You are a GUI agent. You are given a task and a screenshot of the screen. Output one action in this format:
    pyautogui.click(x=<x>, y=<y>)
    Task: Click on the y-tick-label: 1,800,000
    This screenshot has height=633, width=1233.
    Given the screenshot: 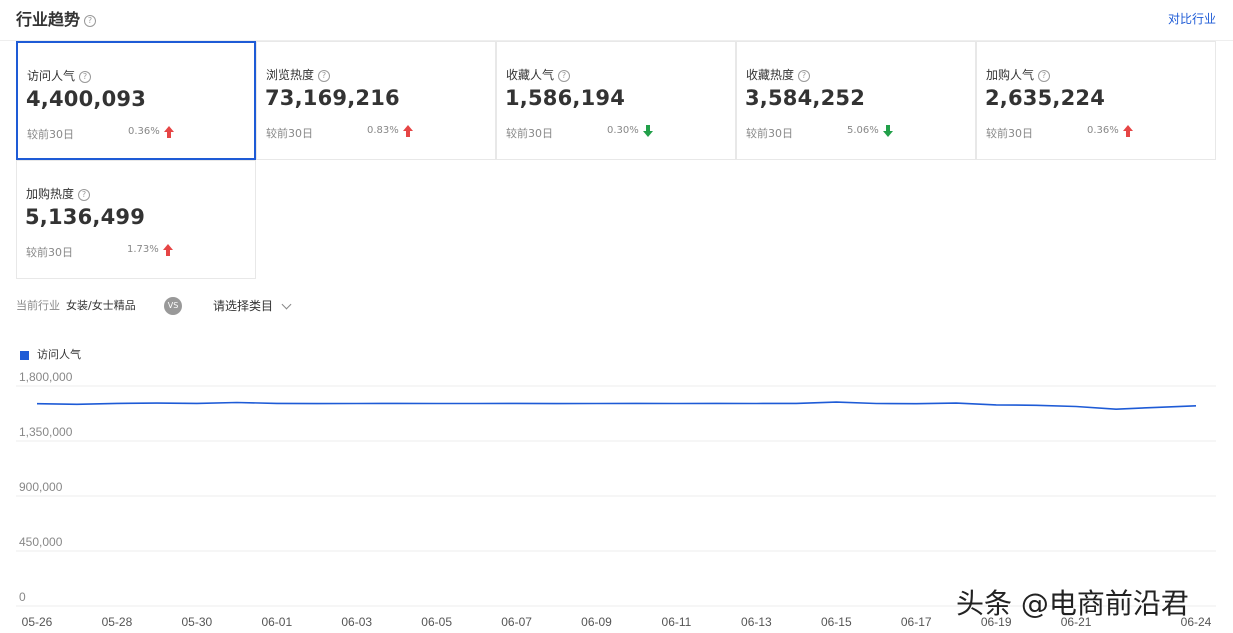 What is the action you would take?
    pyautogui.click(x=46, y=377)
    